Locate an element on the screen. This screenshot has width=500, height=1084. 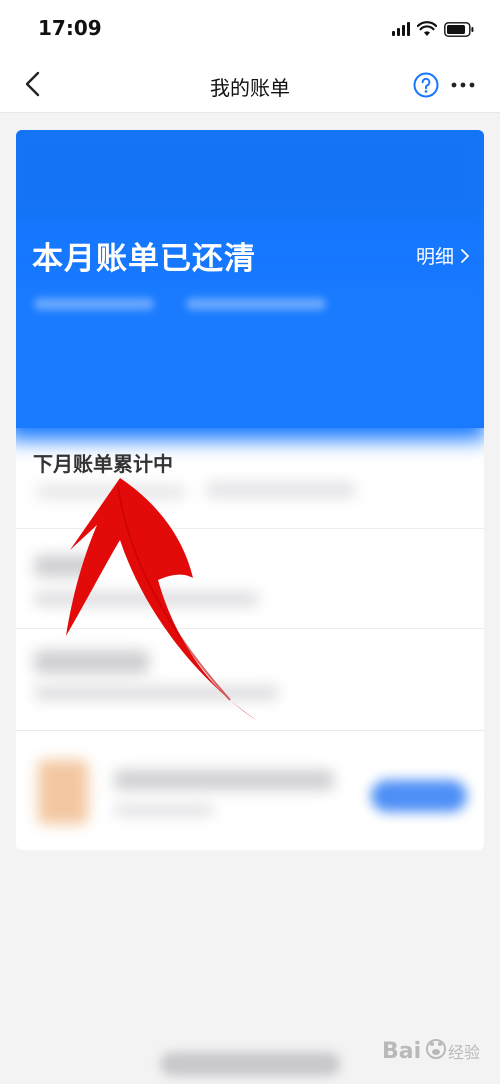
back-icon is located at coordinates (34, 84).